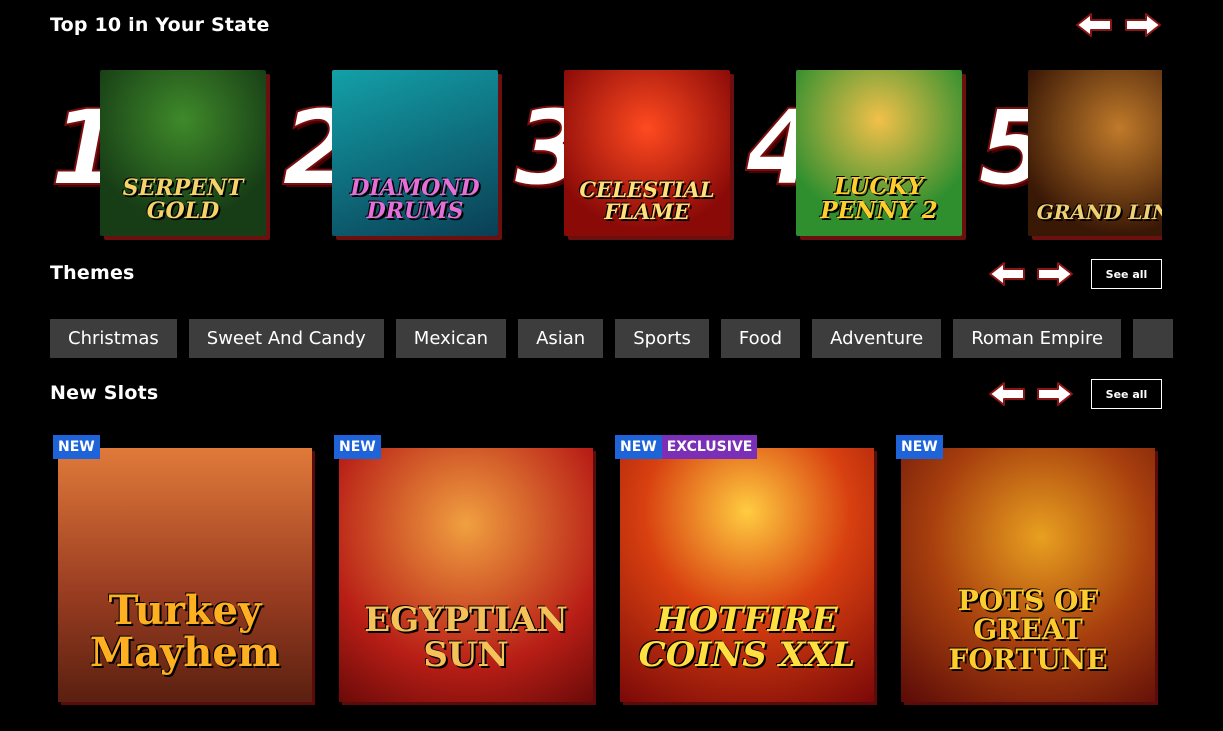 The width and height of the screenshot is (1223, 731). Describe the element at coordinates (92, 273) in the screenshot. I see `themes-title: Themes` at that location.